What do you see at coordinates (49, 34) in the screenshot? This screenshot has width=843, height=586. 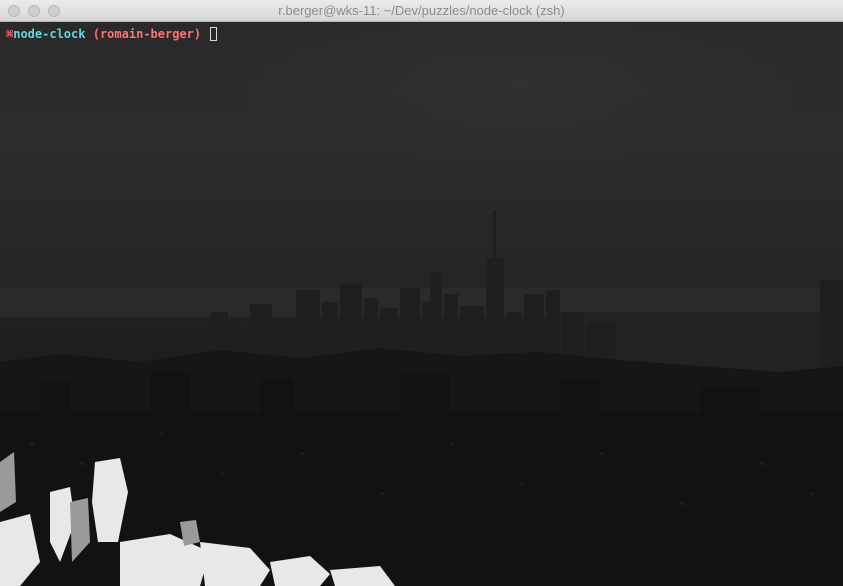 I see `prompt-directory: node-clock` at bounding box center [49, 34].